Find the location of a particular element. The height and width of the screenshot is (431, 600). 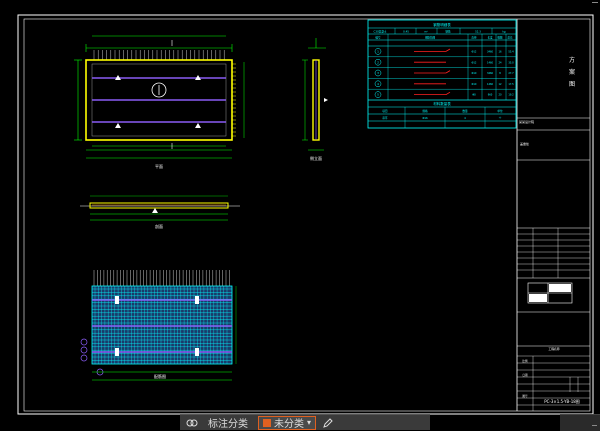

top-row-cell: 52.3 is located at coordinates (478, 32).